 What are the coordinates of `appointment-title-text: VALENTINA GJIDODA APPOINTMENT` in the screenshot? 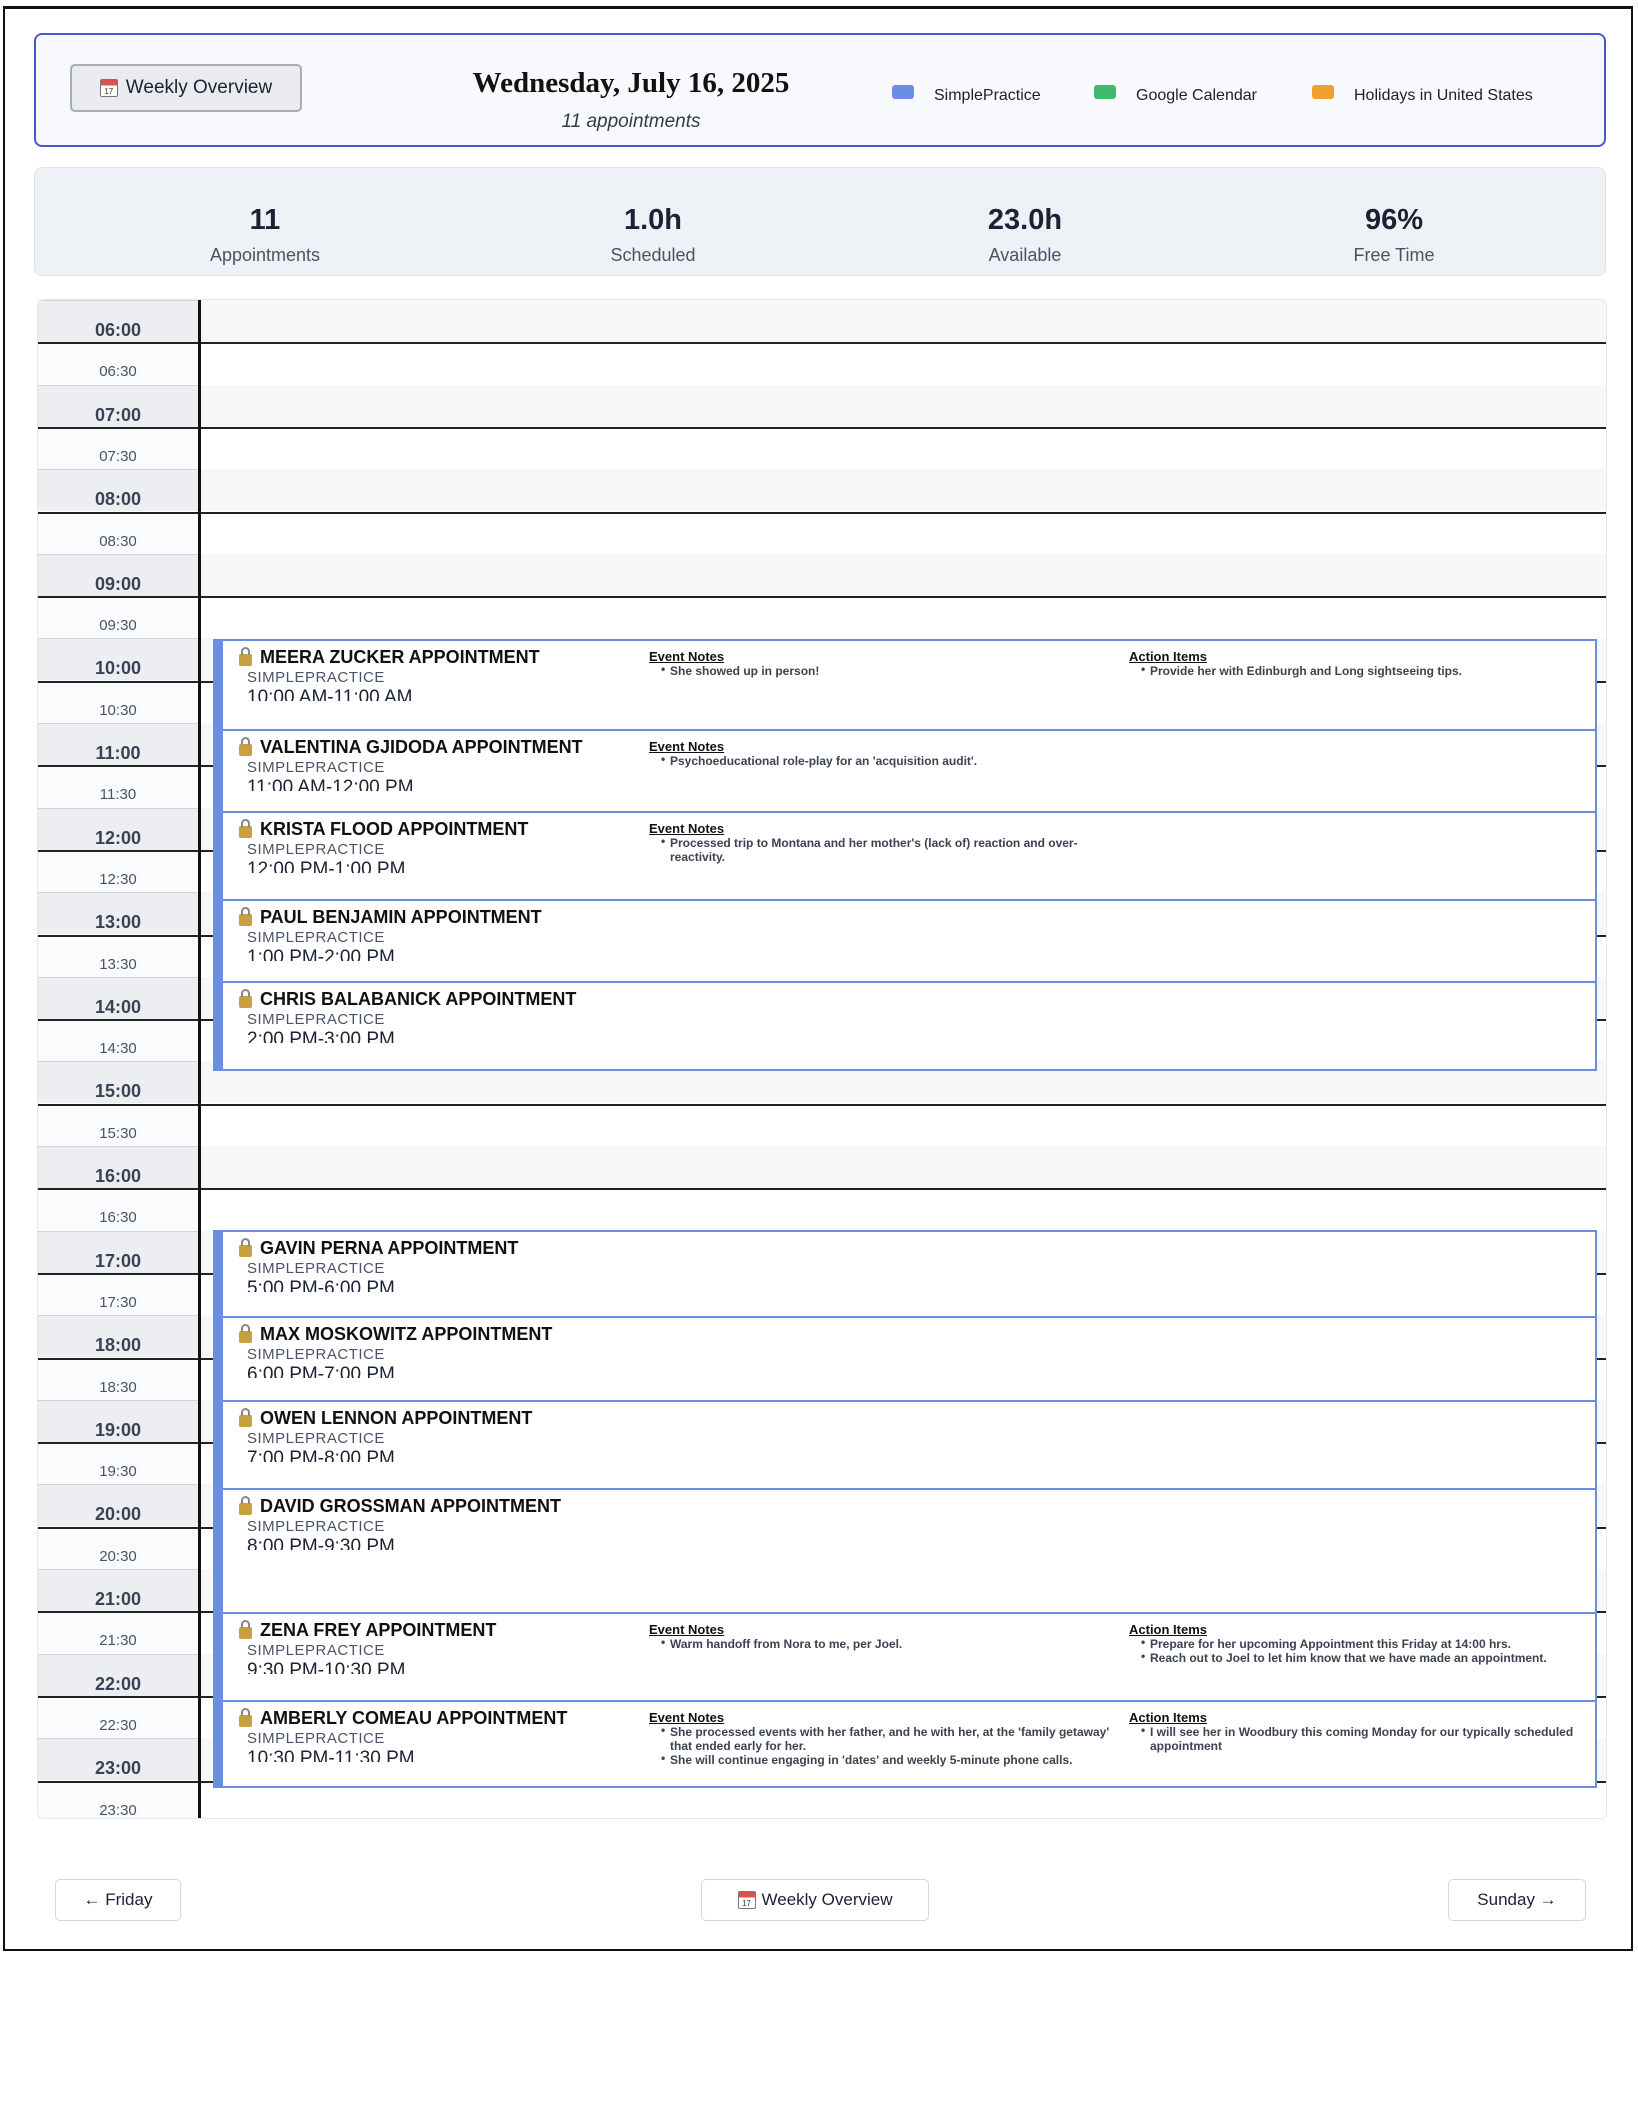 It's located at (421, 747).